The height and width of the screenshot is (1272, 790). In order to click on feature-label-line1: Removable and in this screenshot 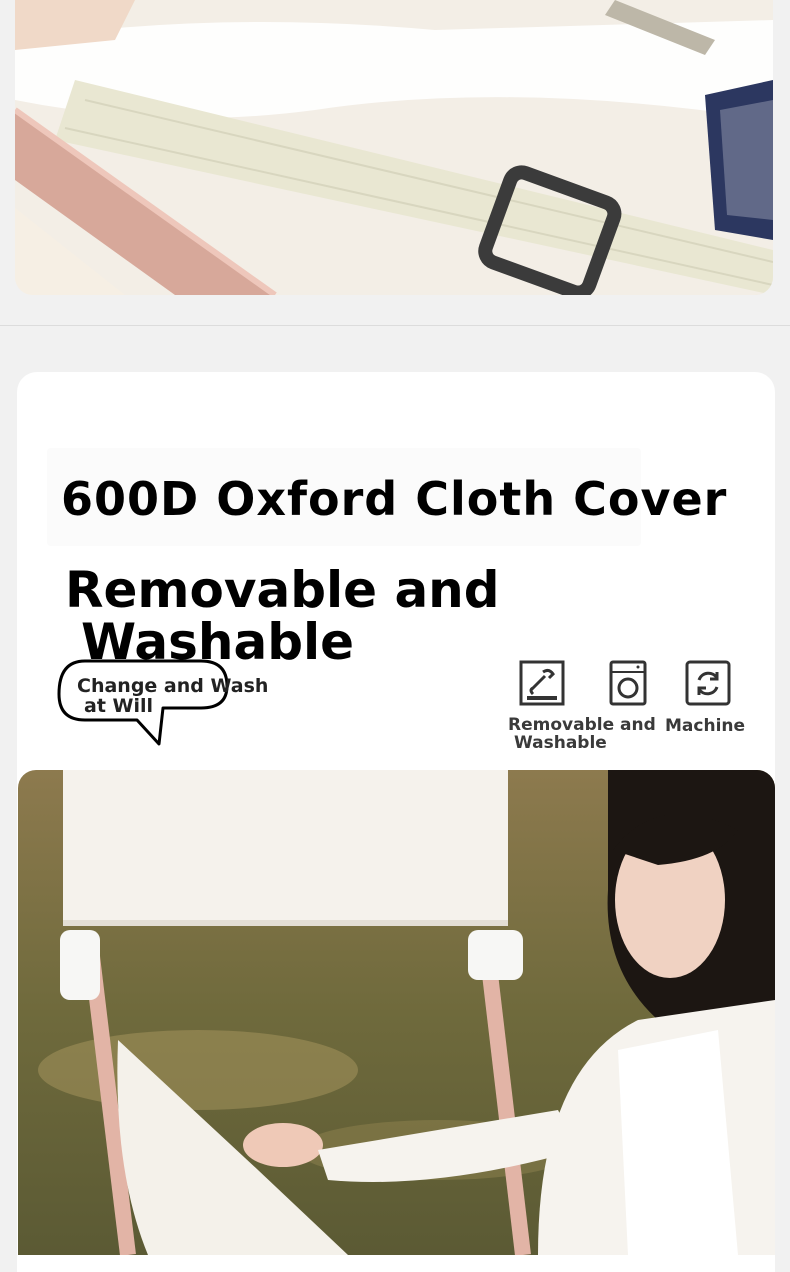, I will do `click(582, 725)`.